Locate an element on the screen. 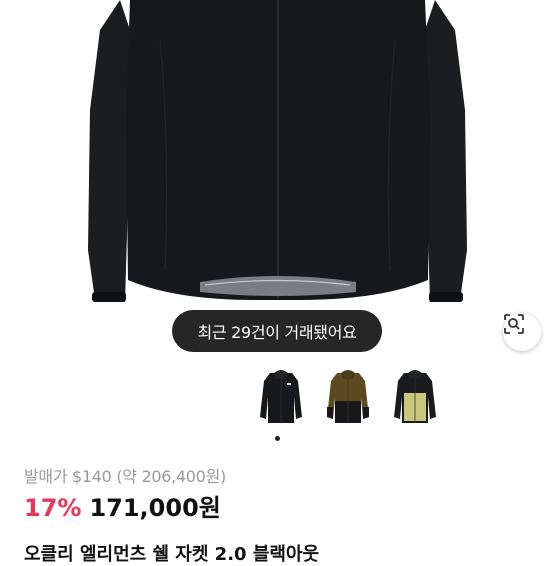 The height and width of the screenshot is (566, 555). variant-thumb-black is located at coordinates (281, 398).